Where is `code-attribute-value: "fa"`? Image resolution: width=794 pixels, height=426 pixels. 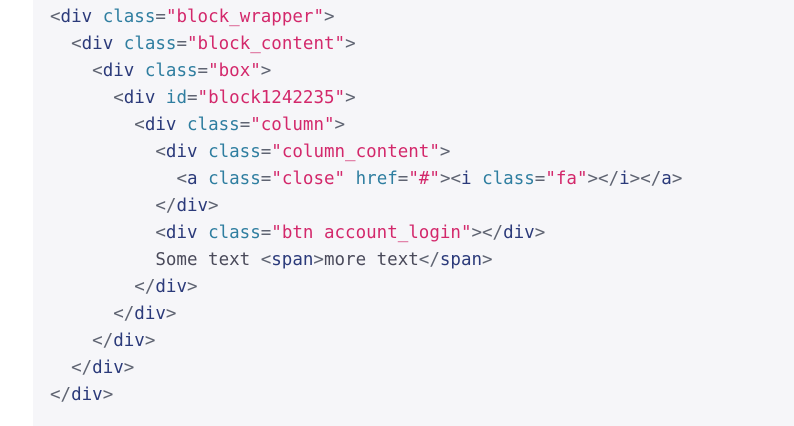
code-attribute-value: "fa" is located at coordinates (566, 179).